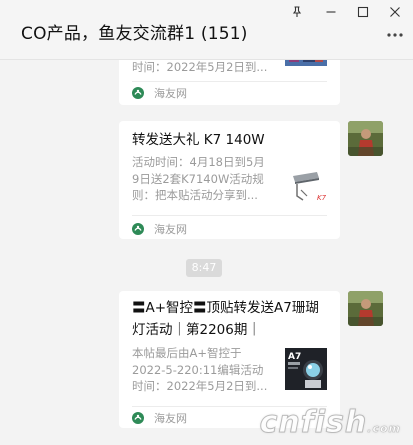 This screenshot has width=413, height=445. Describe the element at coordinates (294, 357) in the screenshot. I see `thumb-label: A7` at that location.